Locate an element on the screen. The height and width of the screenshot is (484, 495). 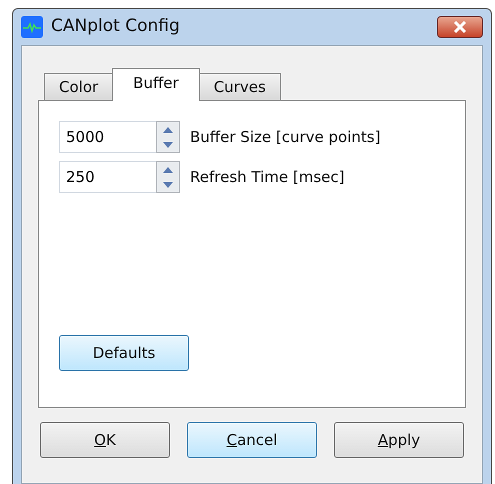
dialog-button: OK is located at coordinates (105, 440).